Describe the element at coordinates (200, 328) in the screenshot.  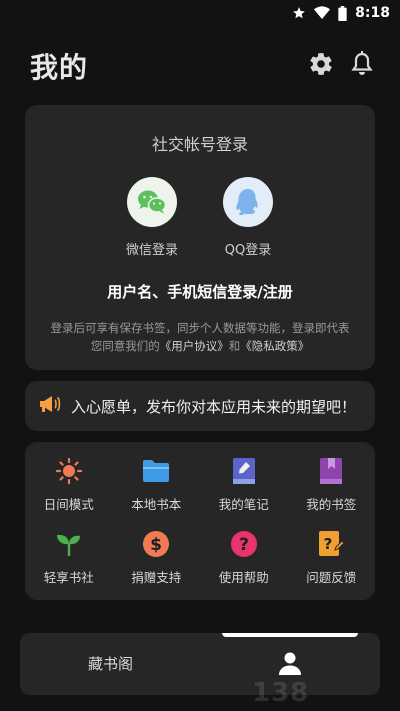
I see `notice-line-1: 登录后可享有保存书签，同步个人数据等功能，登录即代表` at that location.